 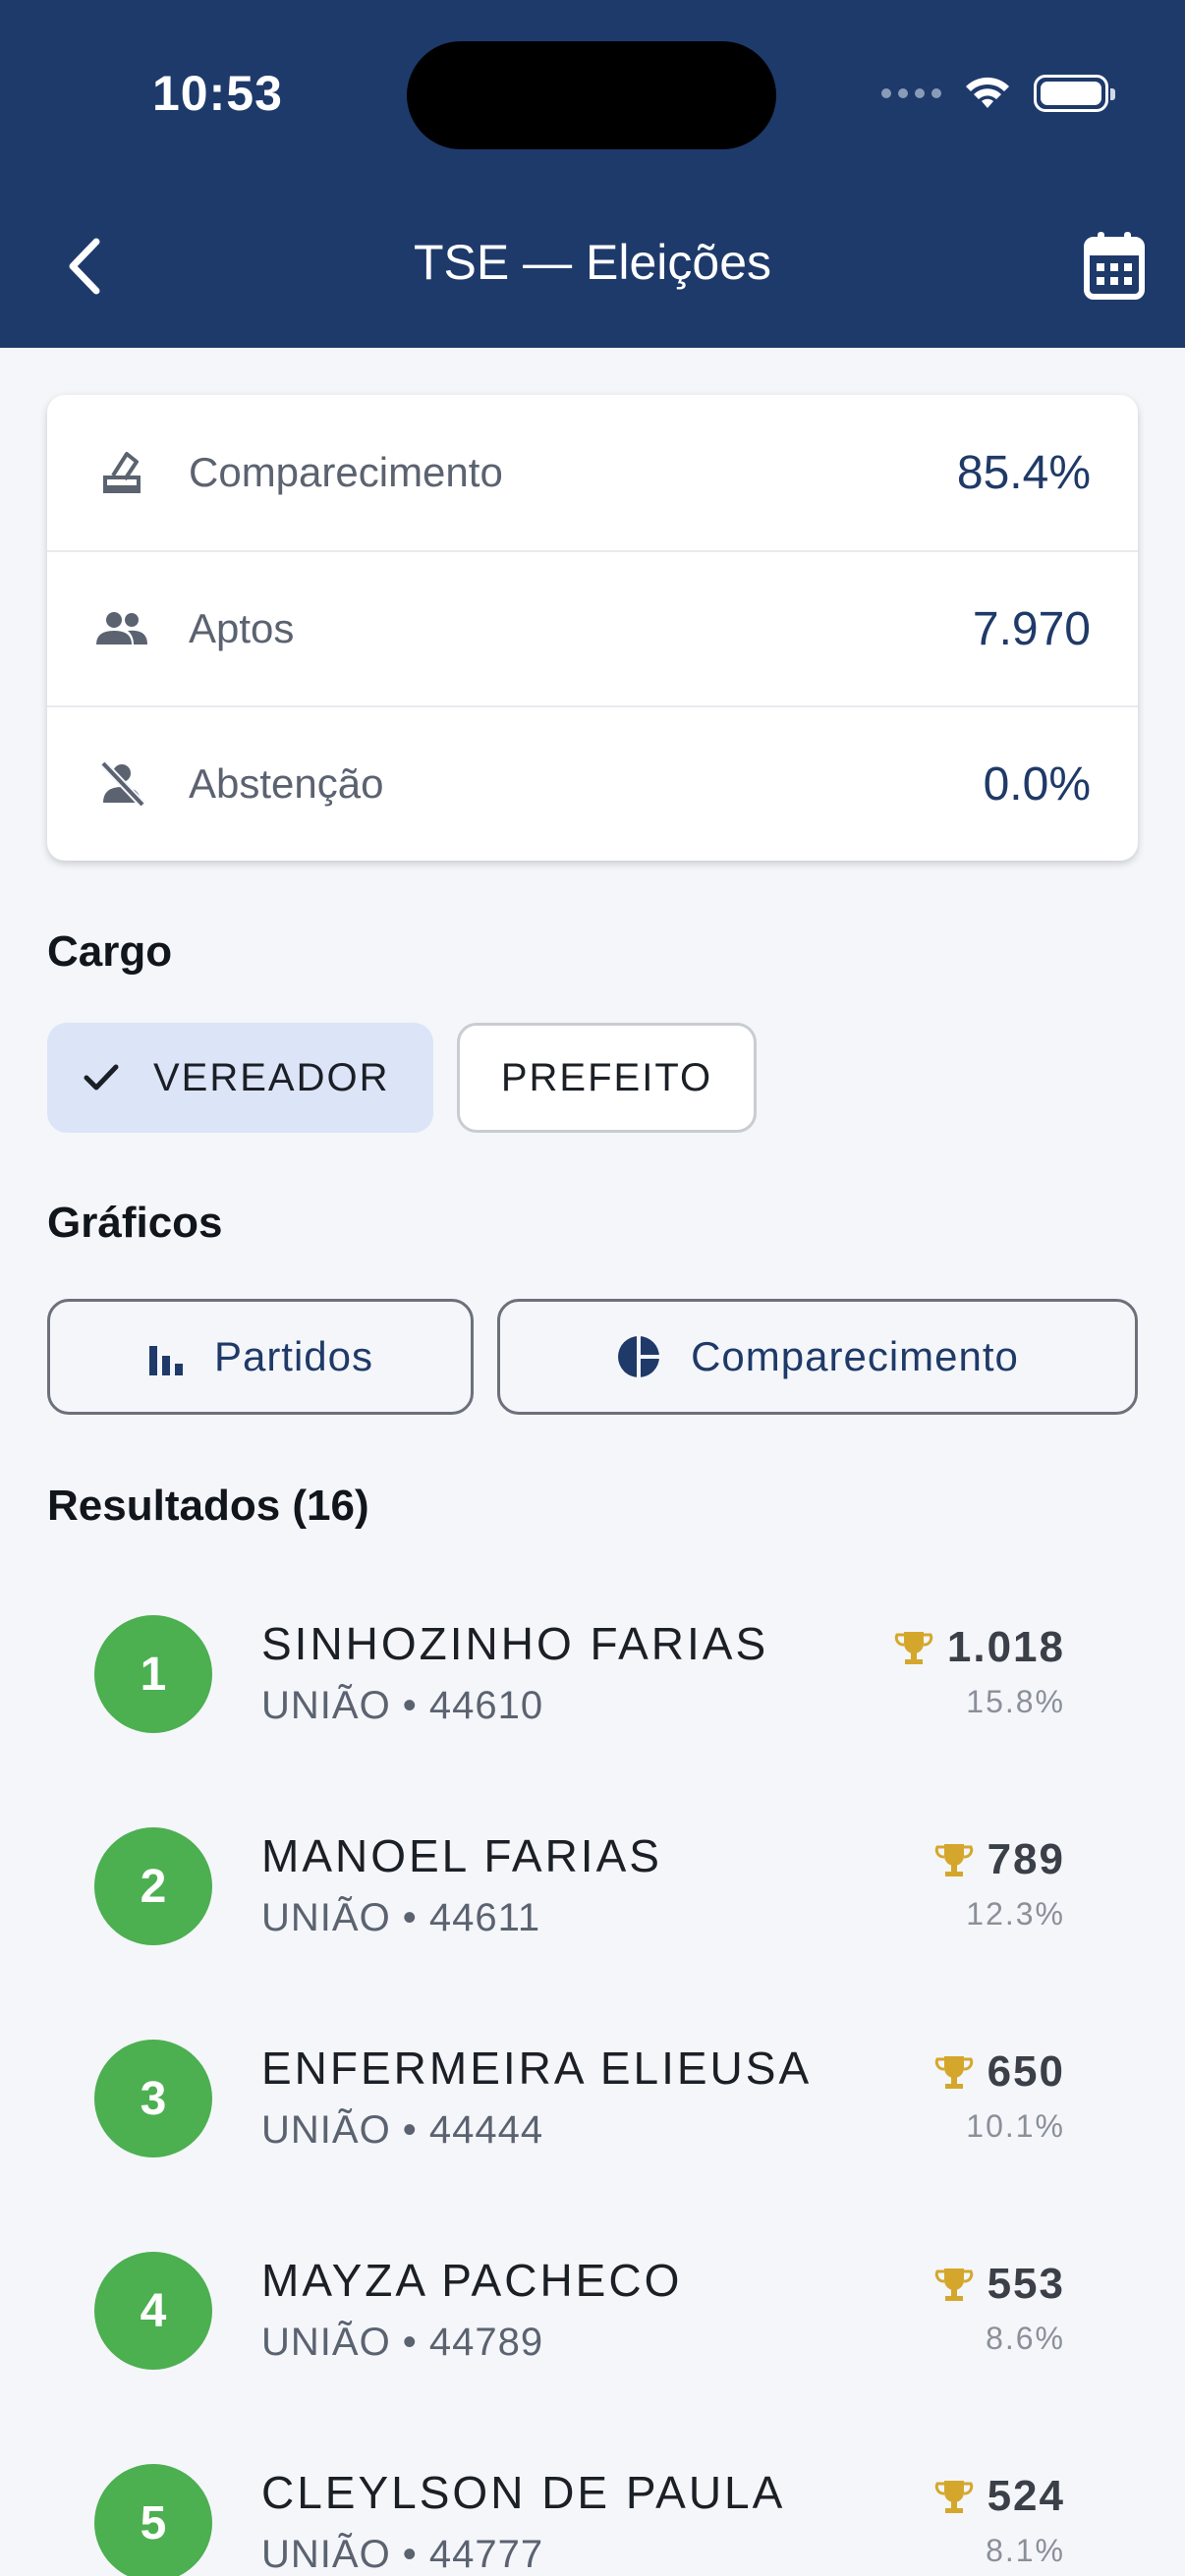 What do you see at coordinates (208, 1506) in the screenshot?
I see `resultados-title: Resultados (16)` at bounding box center [208, 1506].